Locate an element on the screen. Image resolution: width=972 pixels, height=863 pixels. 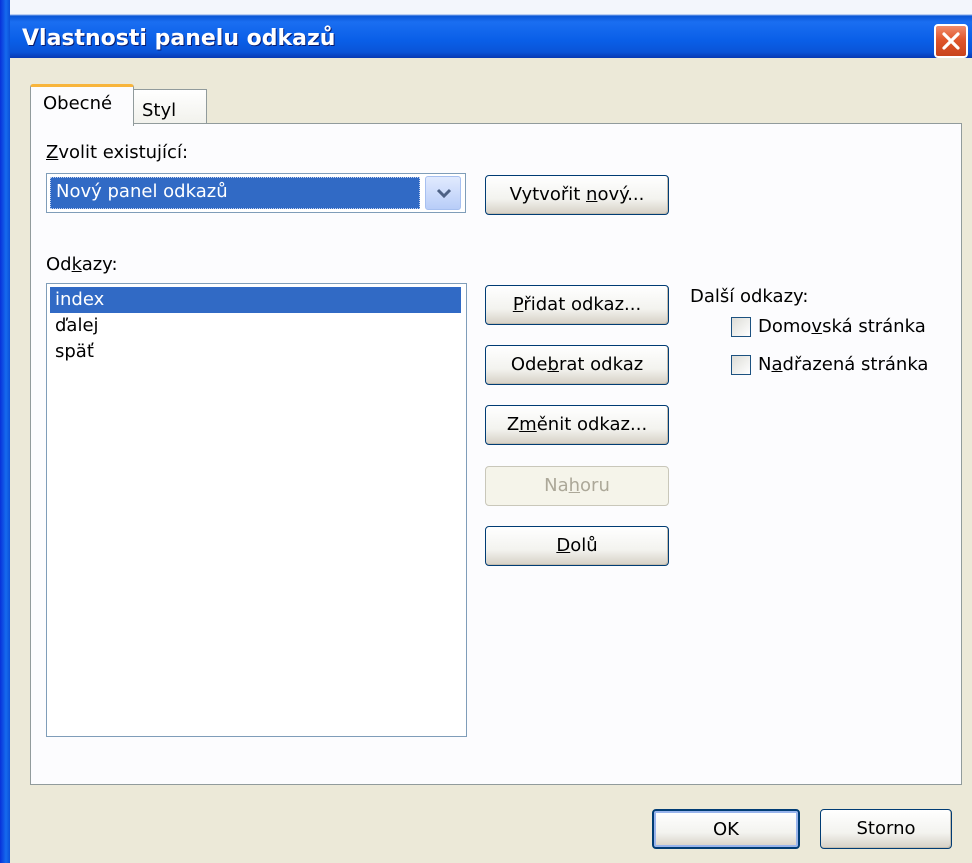
dropdown-arrow-button is located at coordinates (443, 193).